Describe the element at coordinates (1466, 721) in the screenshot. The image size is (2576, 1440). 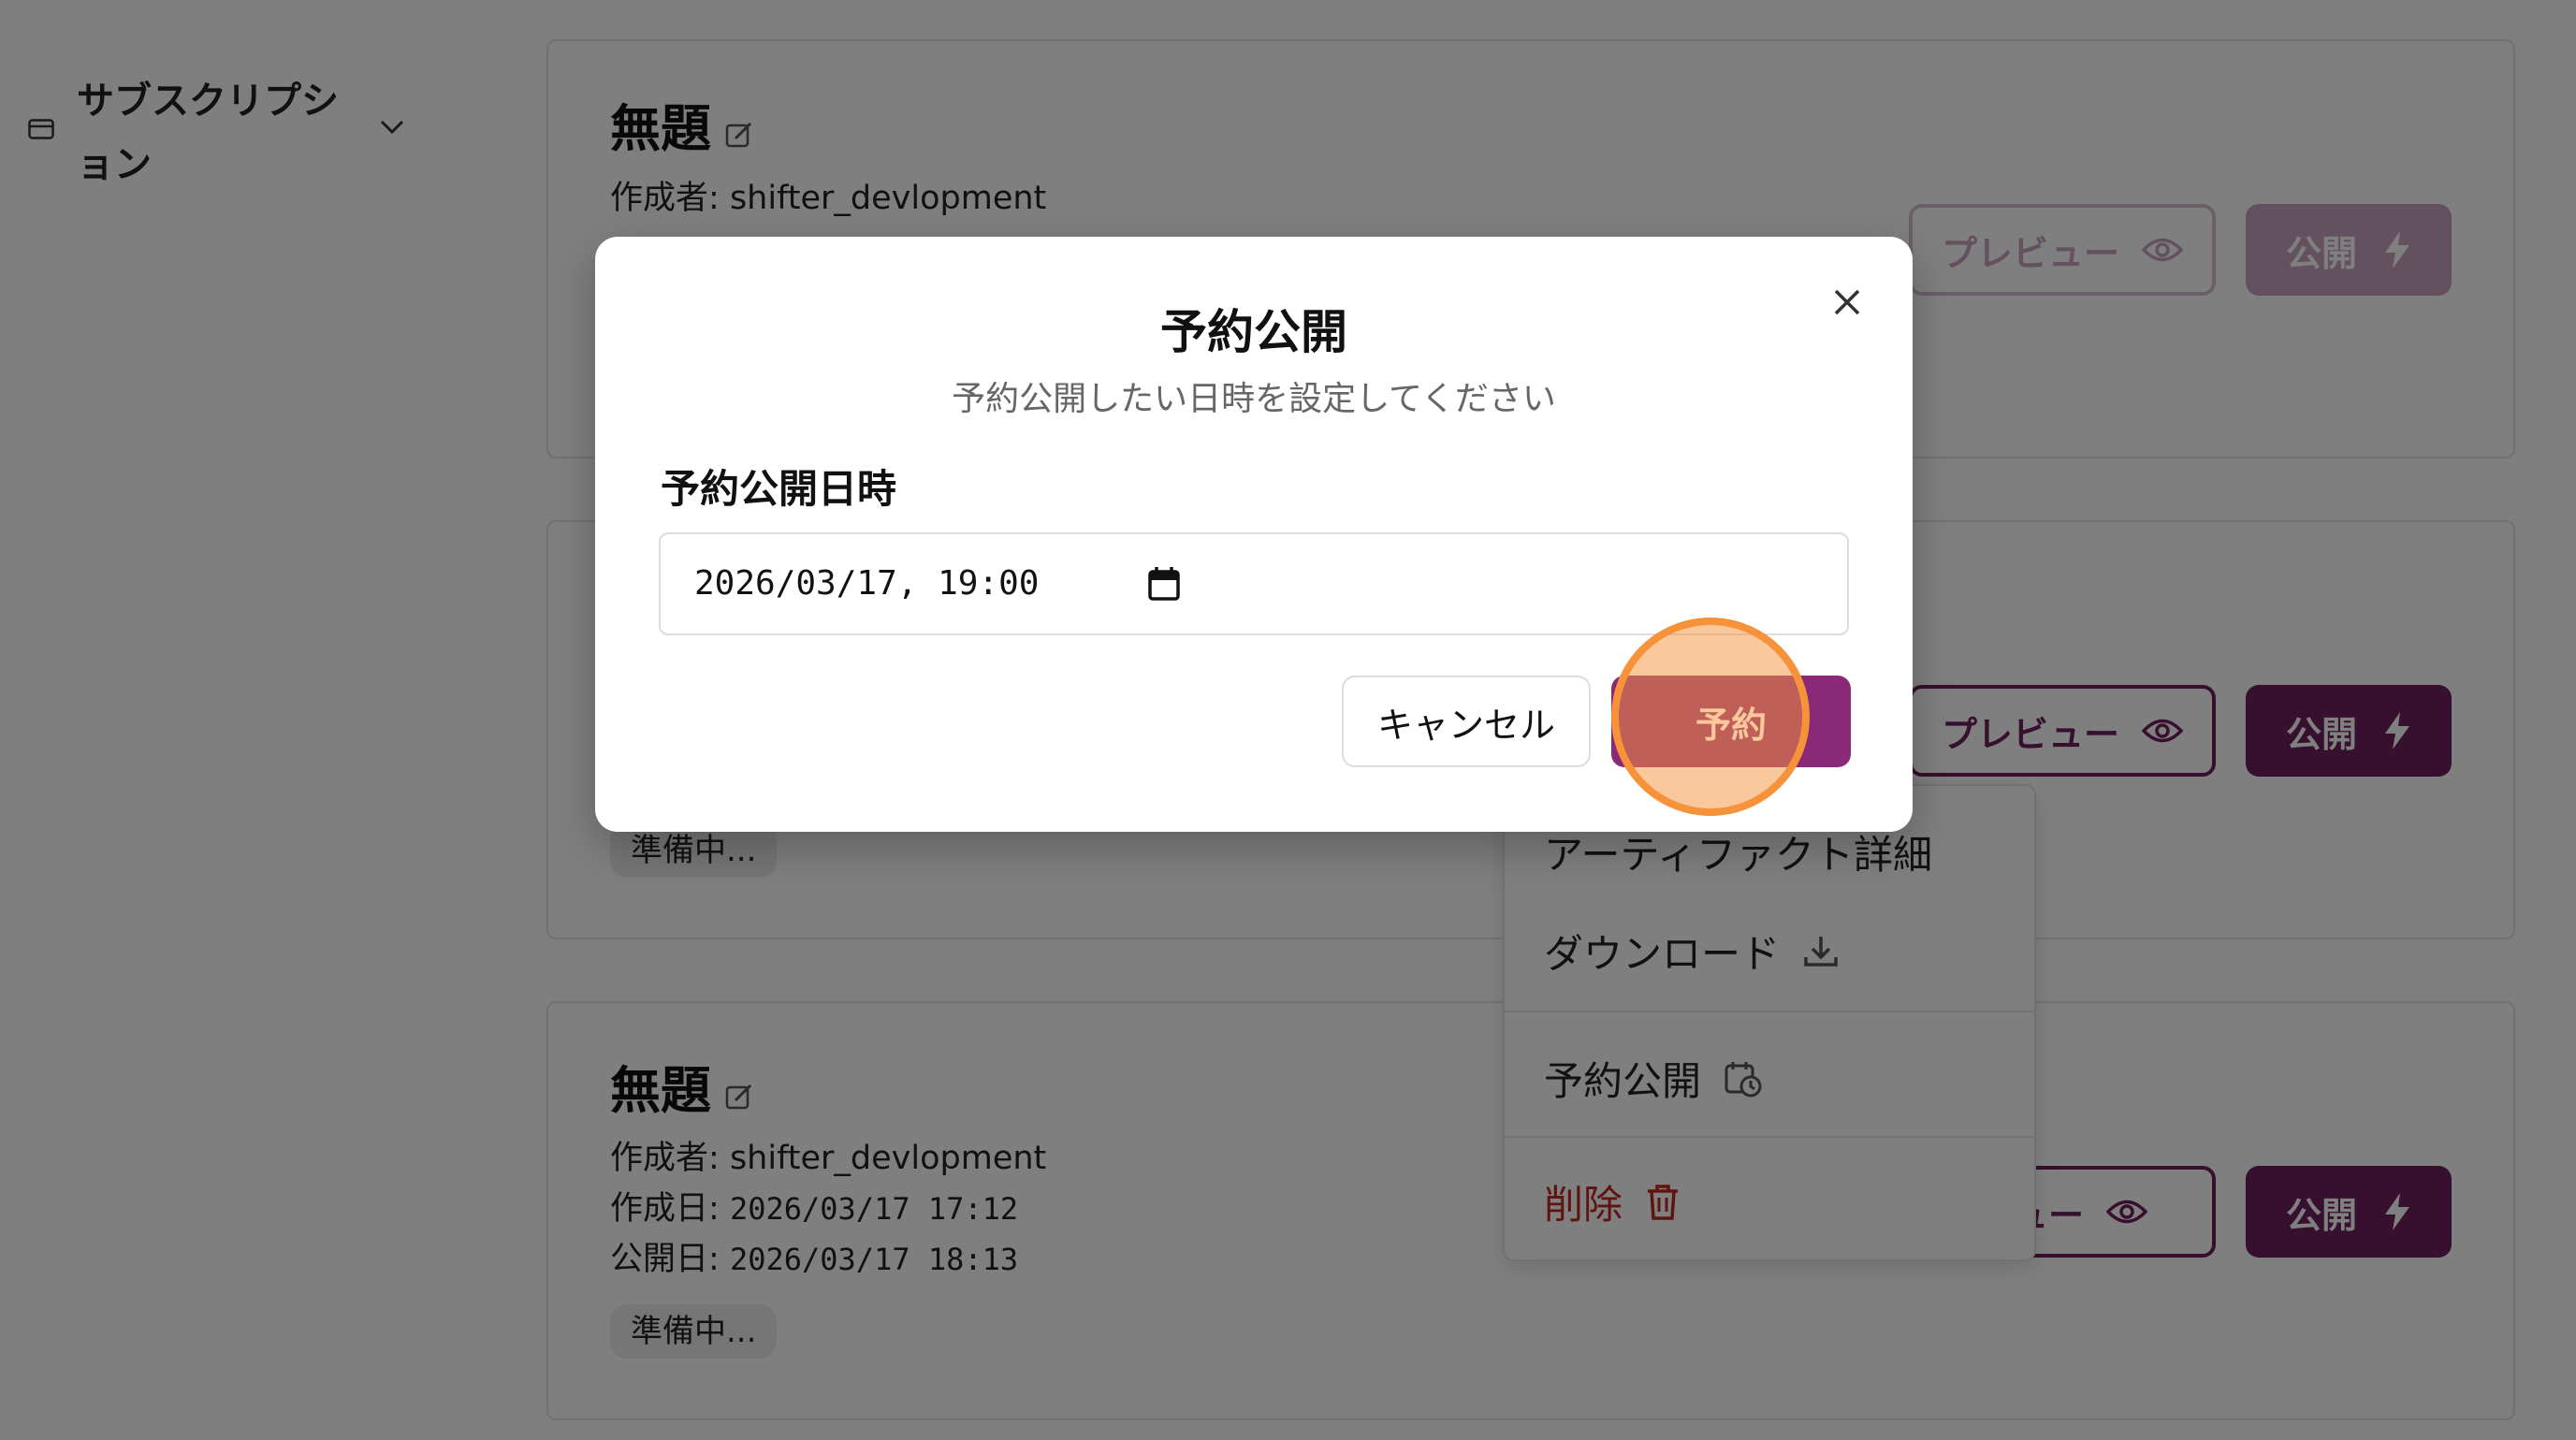
I see `cancel-button: キャンセル` at that location.